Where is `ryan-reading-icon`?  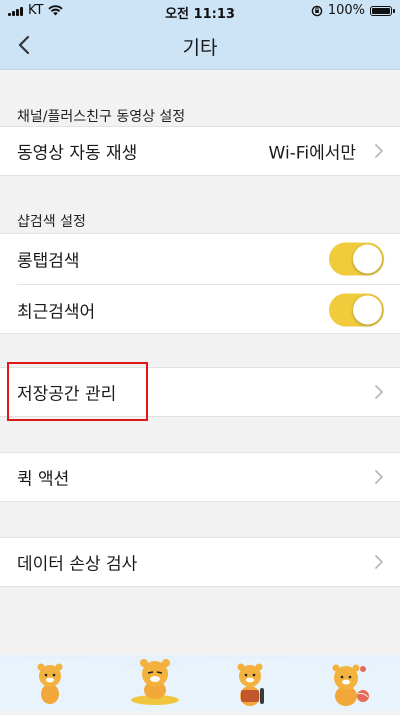 ryan-reading-icon is located at coordinates (250, 684).